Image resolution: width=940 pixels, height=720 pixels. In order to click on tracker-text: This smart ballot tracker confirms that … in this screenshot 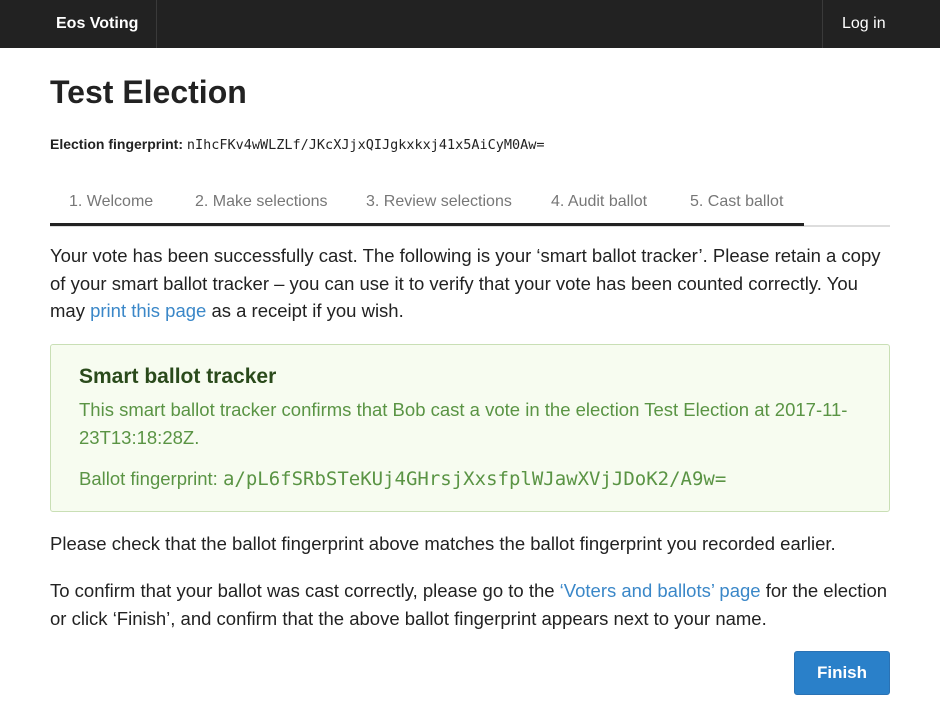, I will do `click(463, 423)`.